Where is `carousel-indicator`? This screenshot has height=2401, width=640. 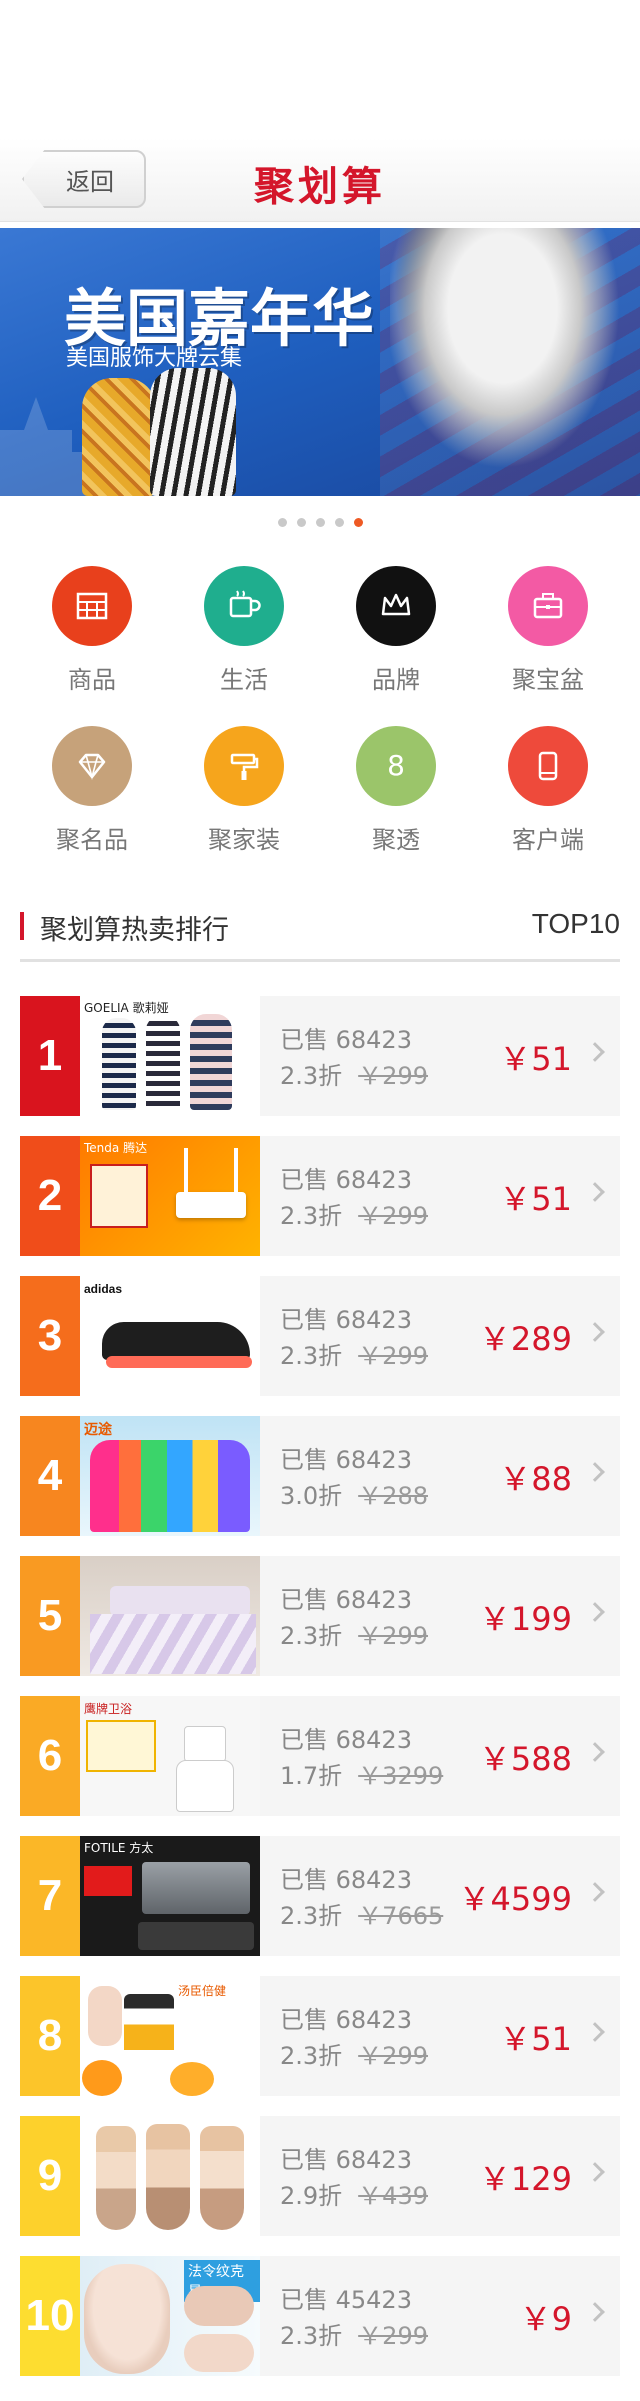
carousel-indicator is located at coordinates (320, 523).